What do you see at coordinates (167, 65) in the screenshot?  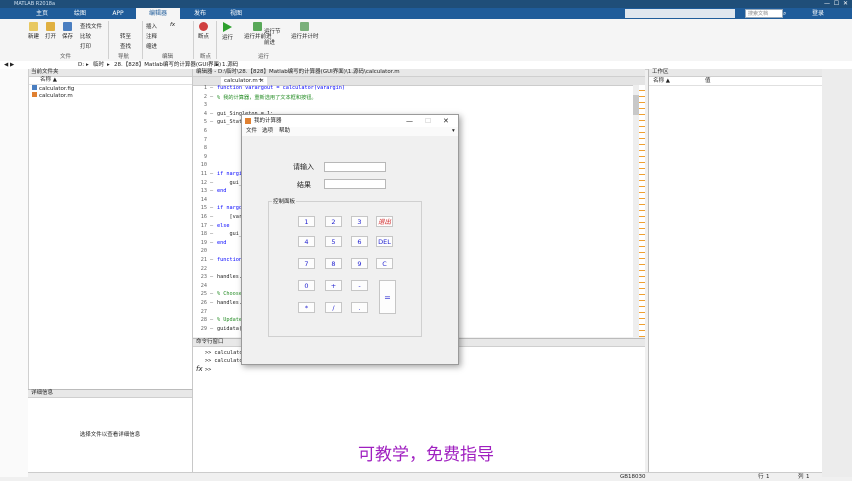 I see `path-segment: 28.【828】Matlab编写的计算器(GUI界面)` at bounding box center [167, 65].